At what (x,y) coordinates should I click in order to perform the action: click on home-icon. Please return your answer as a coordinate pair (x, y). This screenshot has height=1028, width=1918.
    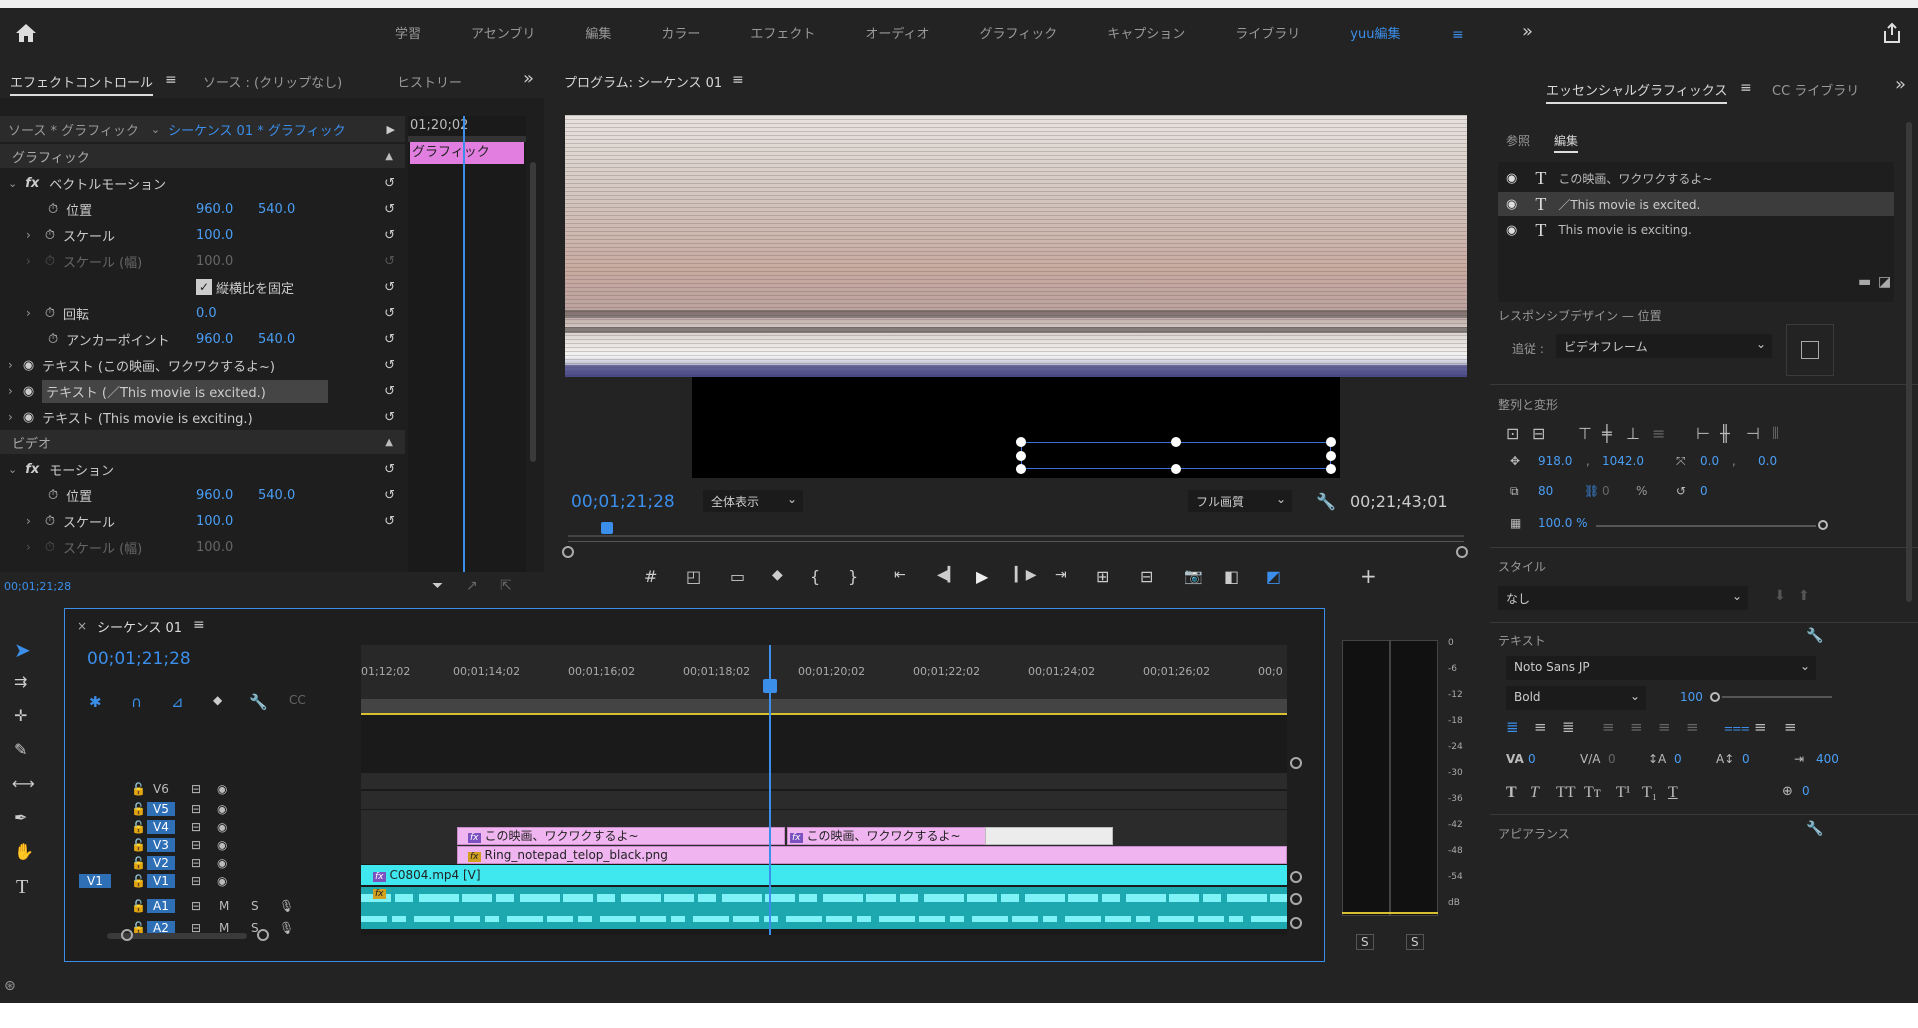
    Looking at the image, I should click on (26, 33).